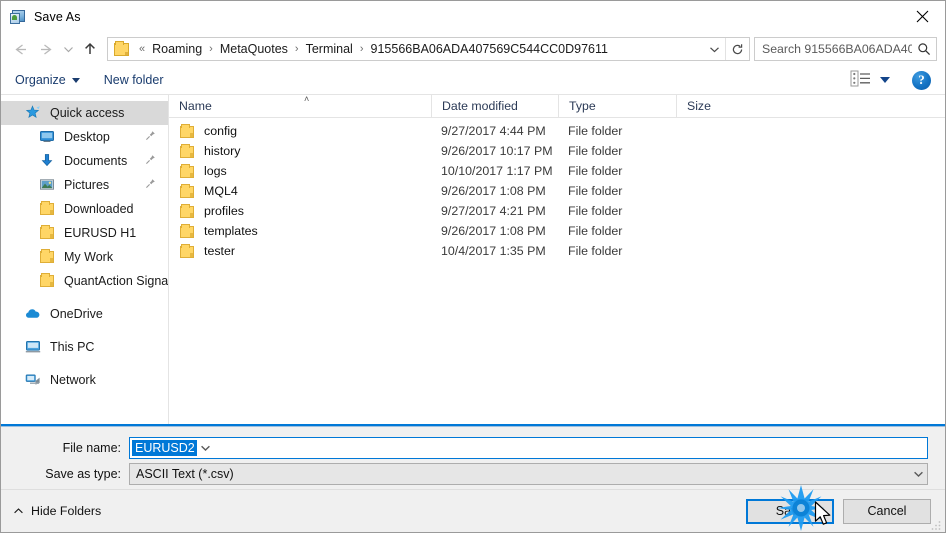  I want to click on file-name-cell: MQL4, so click(300, 191).